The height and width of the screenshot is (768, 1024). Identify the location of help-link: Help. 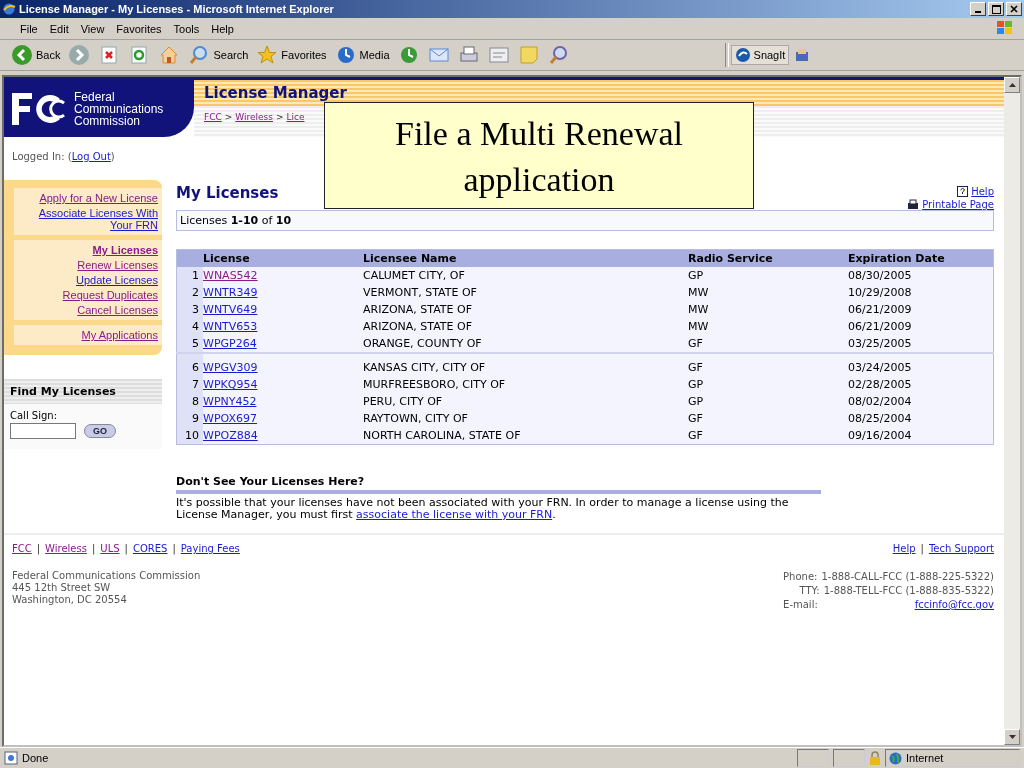
(982, 191).